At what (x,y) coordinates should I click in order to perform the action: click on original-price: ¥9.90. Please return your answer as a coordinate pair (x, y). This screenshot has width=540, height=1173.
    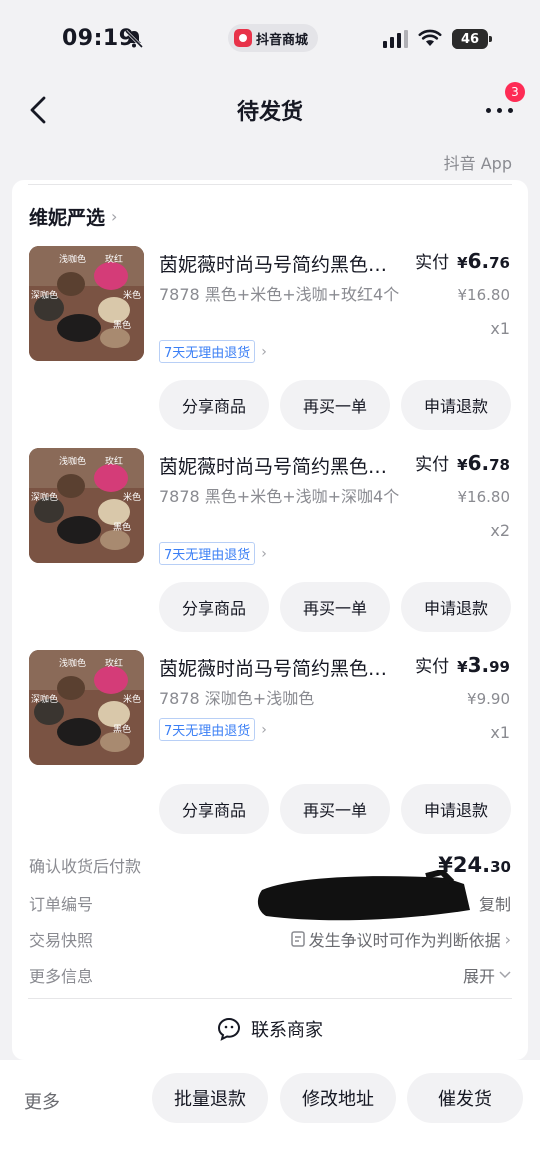
    Looking at the image, I should click on (488, 699).